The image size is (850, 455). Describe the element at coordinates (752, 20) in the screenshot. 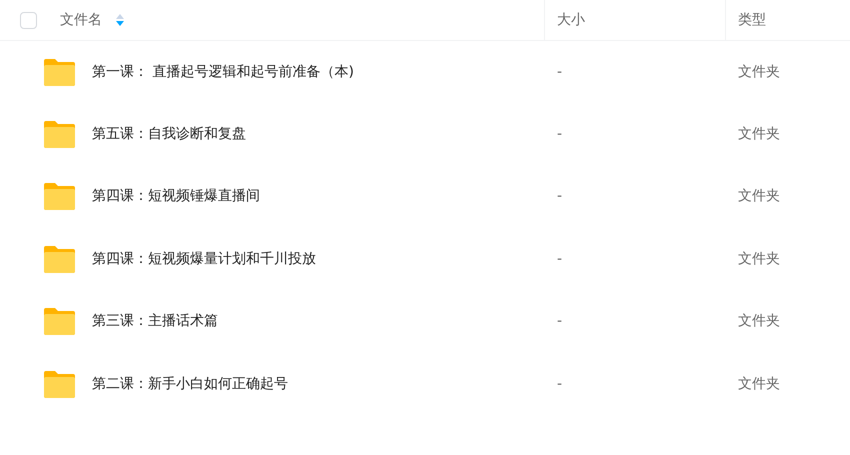

I see `type-column-header: 类型` at that location.